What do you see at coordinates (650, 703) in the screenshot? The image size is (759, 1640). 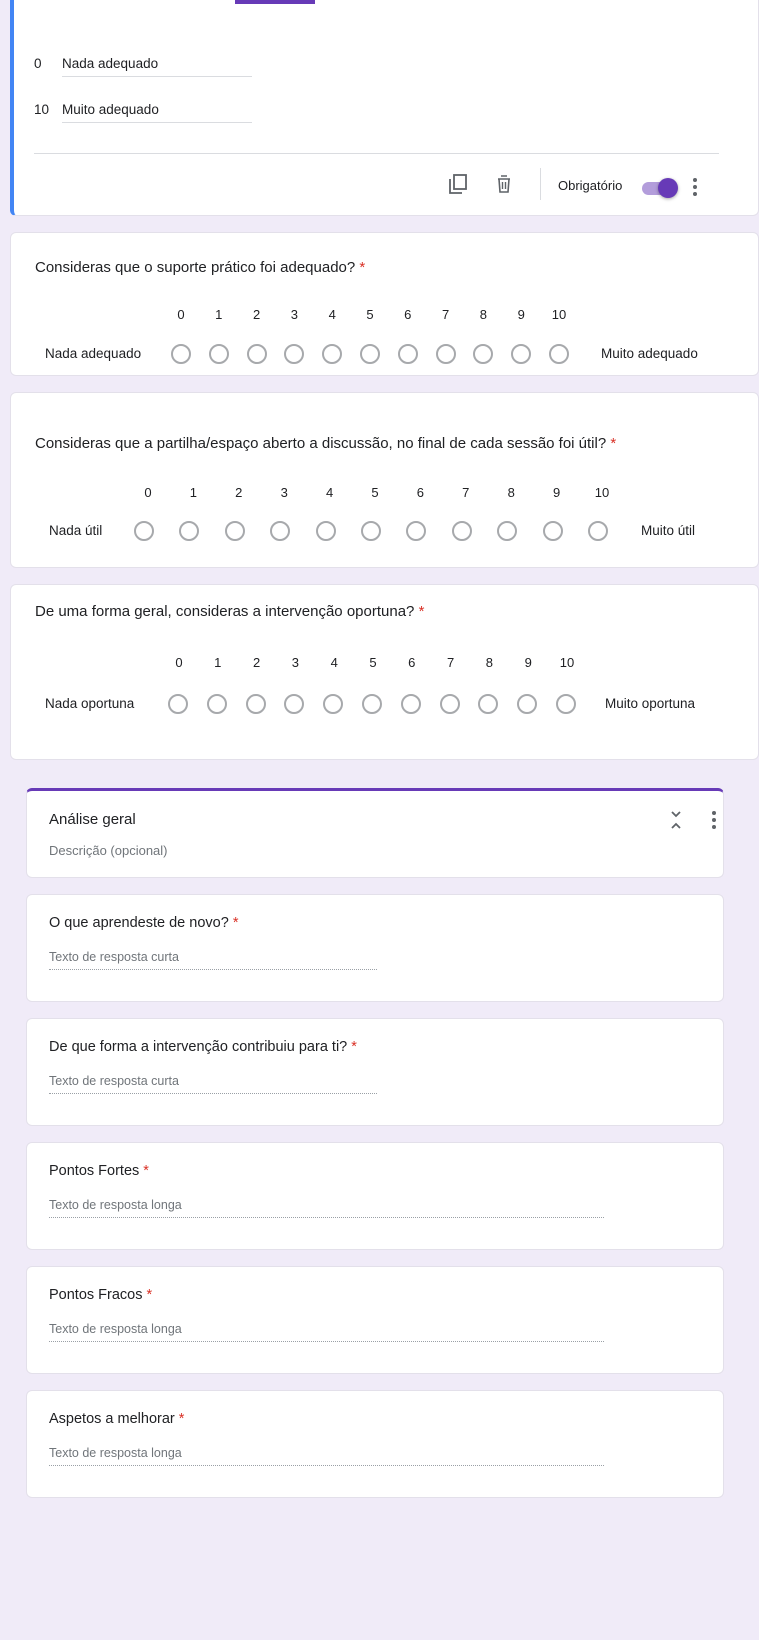 I see `scale-max-label: Muito oportuna` at bounding box center [650, 703].